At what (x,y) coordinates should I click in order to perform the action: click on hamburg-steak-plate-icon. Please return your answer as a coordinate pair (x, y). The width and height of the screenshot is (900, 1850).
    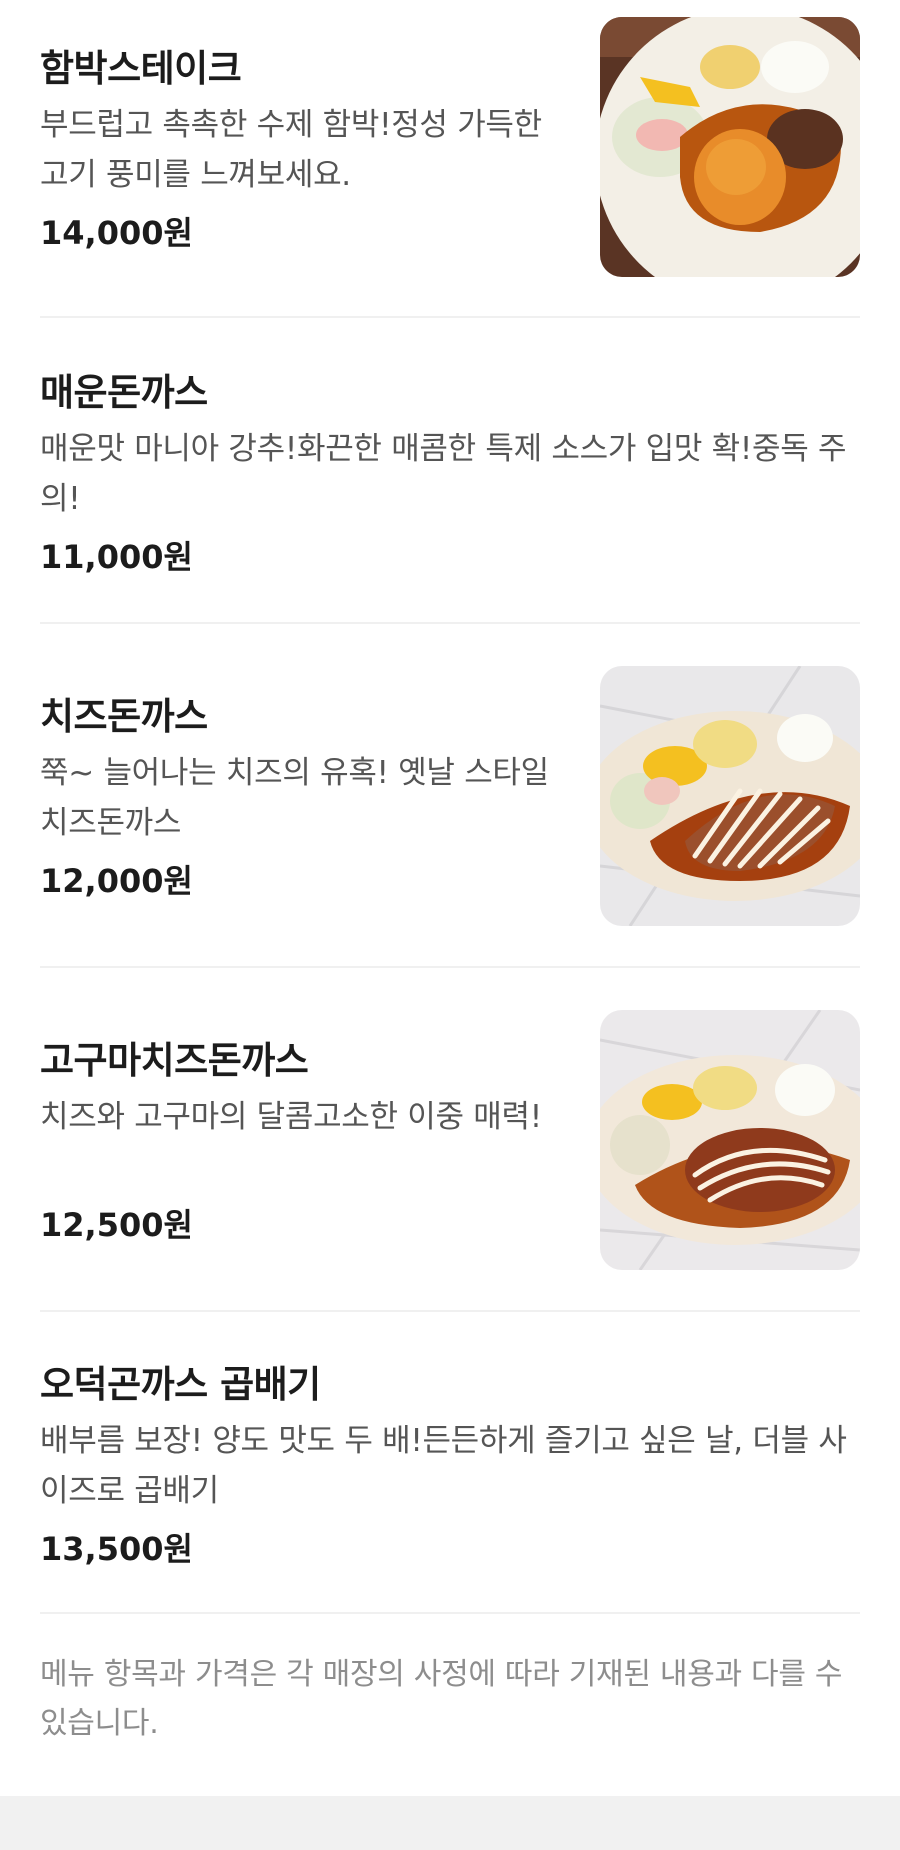
    Looking at the image, I should click on (730, 147).